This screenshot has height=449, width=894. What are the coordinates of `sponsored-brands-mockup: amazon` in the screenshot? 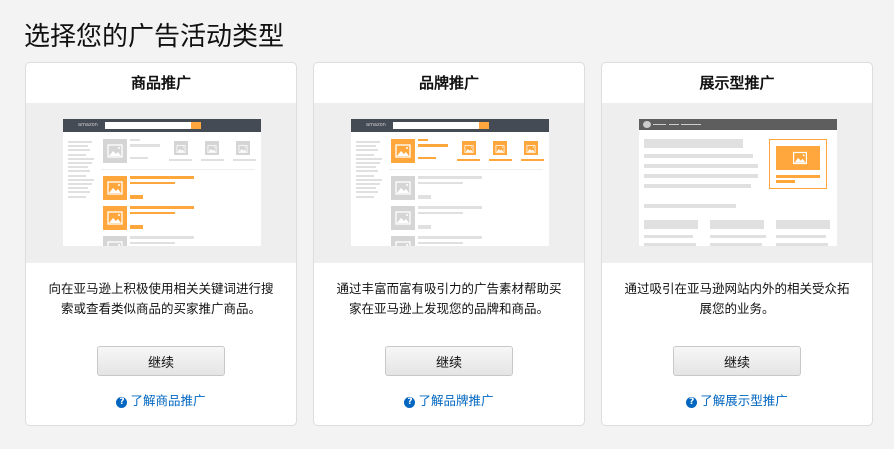 It's located at (450, 182).